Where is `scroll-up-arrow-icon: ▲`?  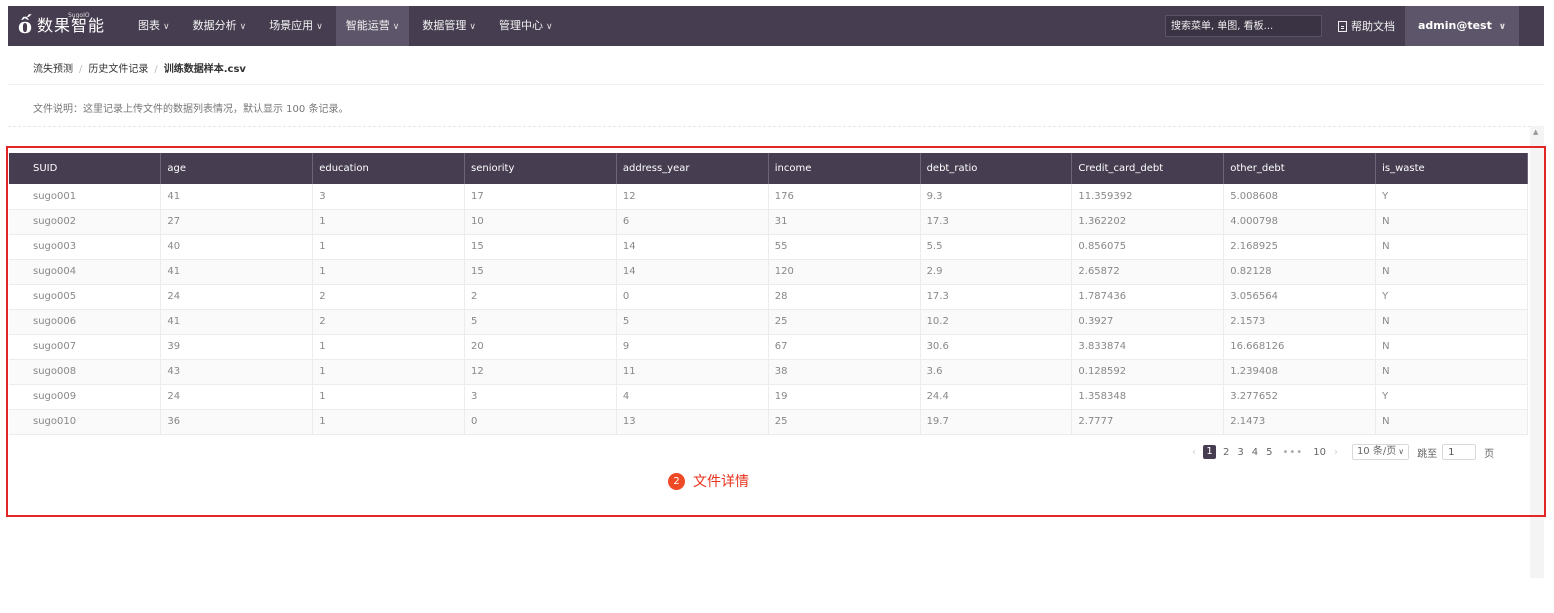 scroll-up-arrow-icon: ▲ is located at coordinates (1535, 132).